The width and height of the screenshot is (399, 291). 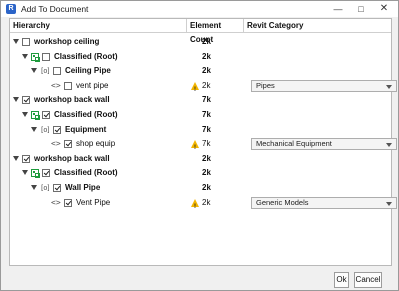 What do you see at coordinates (200, 188) in the screenshot?
I see `table-row: [o] Wall Pipe 2k` at bounding box center [200, 188].